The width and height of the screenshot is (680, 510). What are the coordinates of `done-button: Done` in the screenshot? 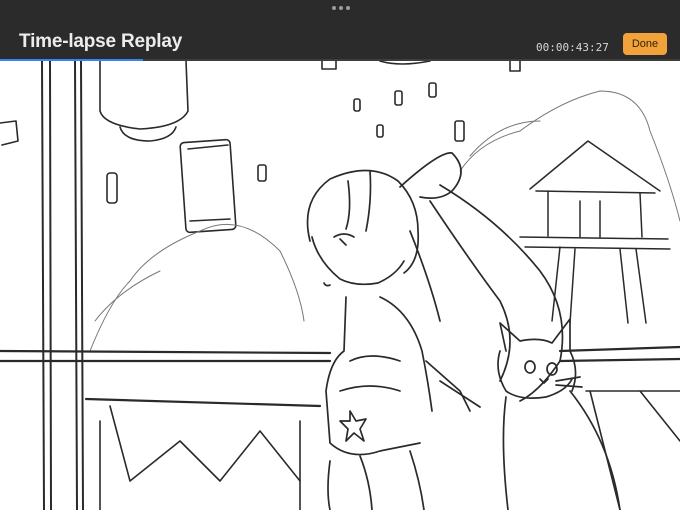 It's located at (645, 44).